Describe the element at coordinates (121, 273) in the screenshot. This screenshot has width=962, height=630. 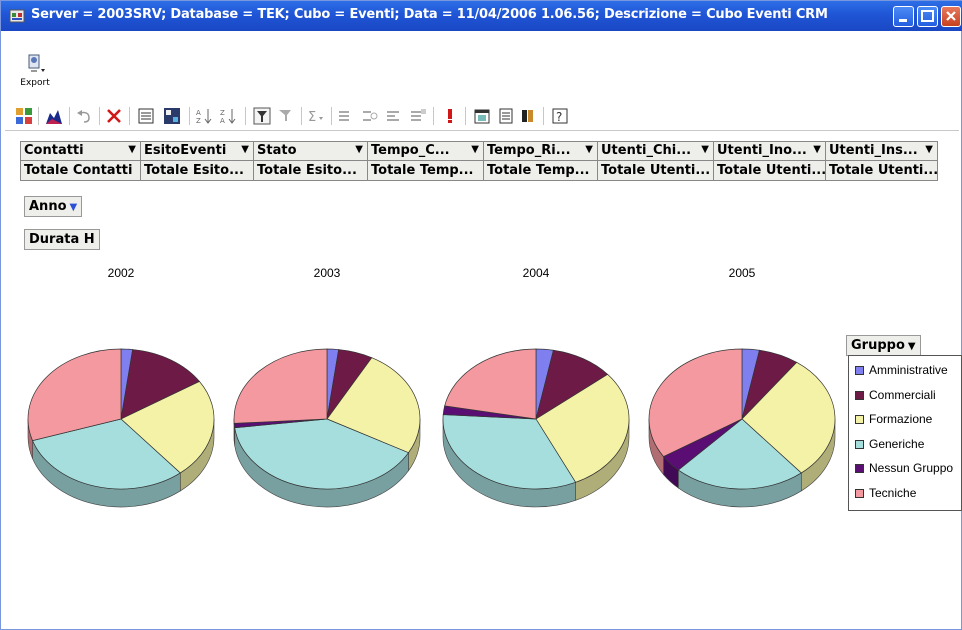
I see `pie-year-label: 2002` at that location.